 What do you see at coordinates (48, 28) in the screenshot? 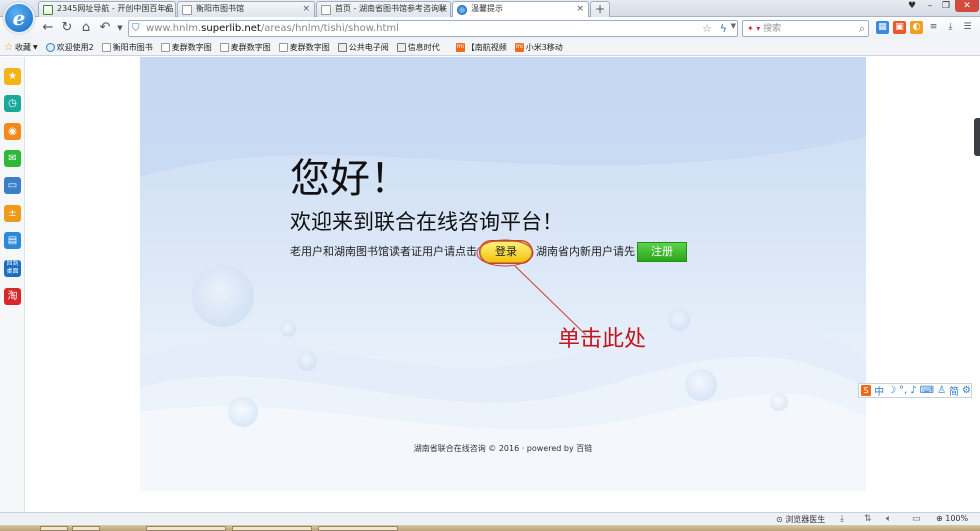
I see `back-button: ←` at bounding box center [48, 28].